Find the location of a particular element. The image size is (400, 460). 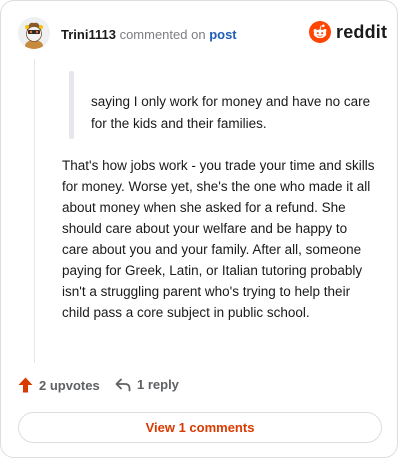

reply-count: 1 reply is located at coordinates (158, 384).